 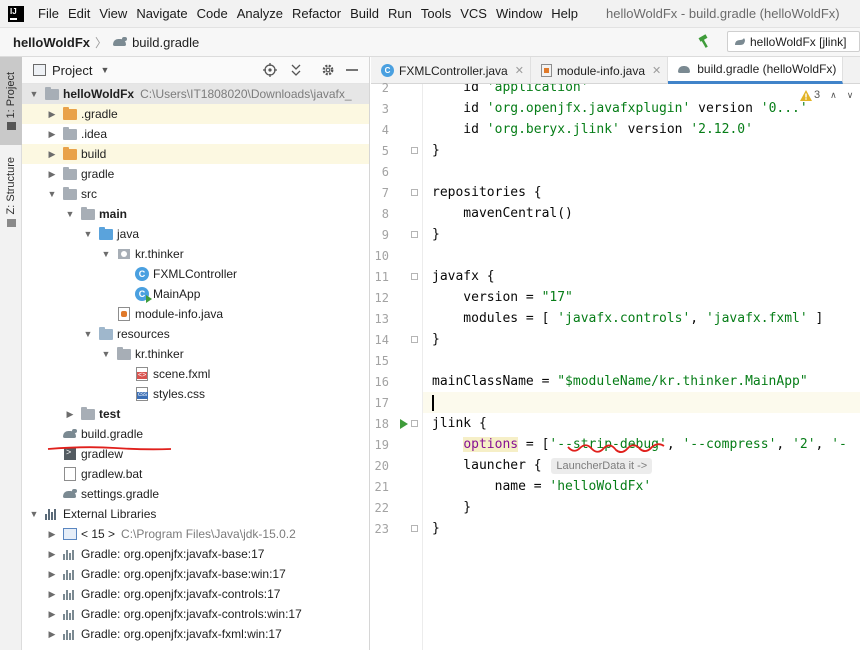 What do you see at coordinates (195, 294) in the screenshot?
I see `tree-item: ▶CMainApp` at bounding box center [195, 294].